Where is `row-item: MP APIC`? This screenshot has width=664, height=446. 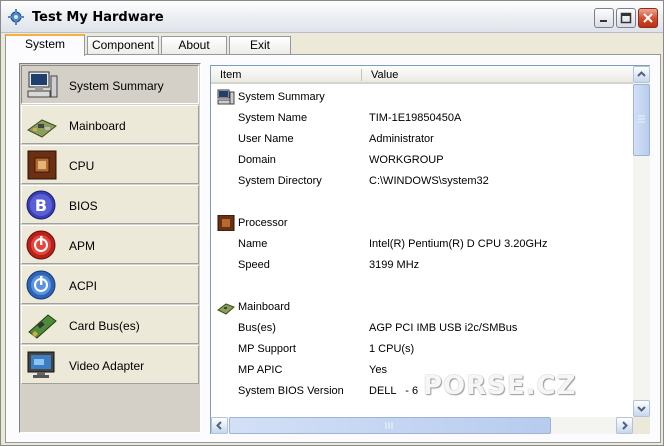
row-item: MP APIC is located at coordinates (260, 370).